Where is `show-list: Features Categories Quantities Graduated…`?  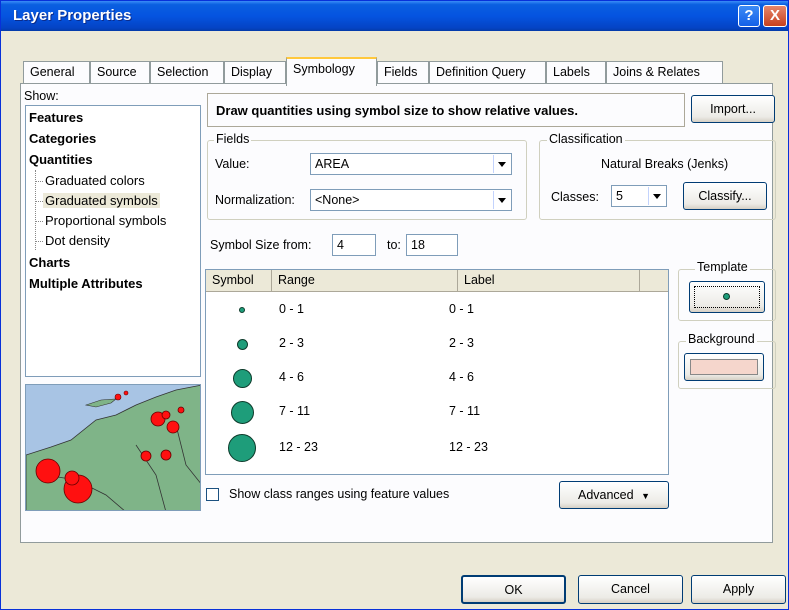
show-list: Features Categories Quantities Graduated… is located at coordinates (113, 241).